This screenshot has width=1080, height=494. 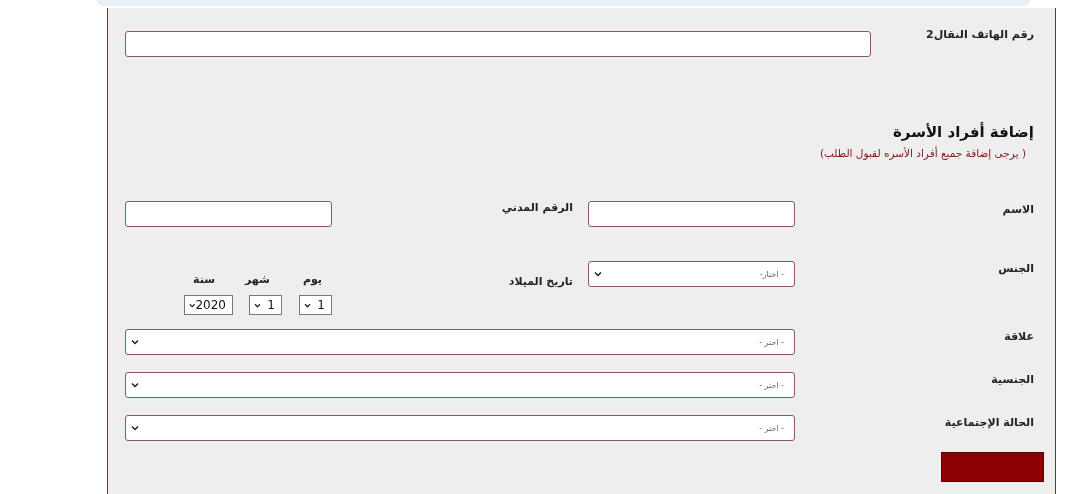 I want to click on field-label: علاقة, so click(x=1018, y=336).